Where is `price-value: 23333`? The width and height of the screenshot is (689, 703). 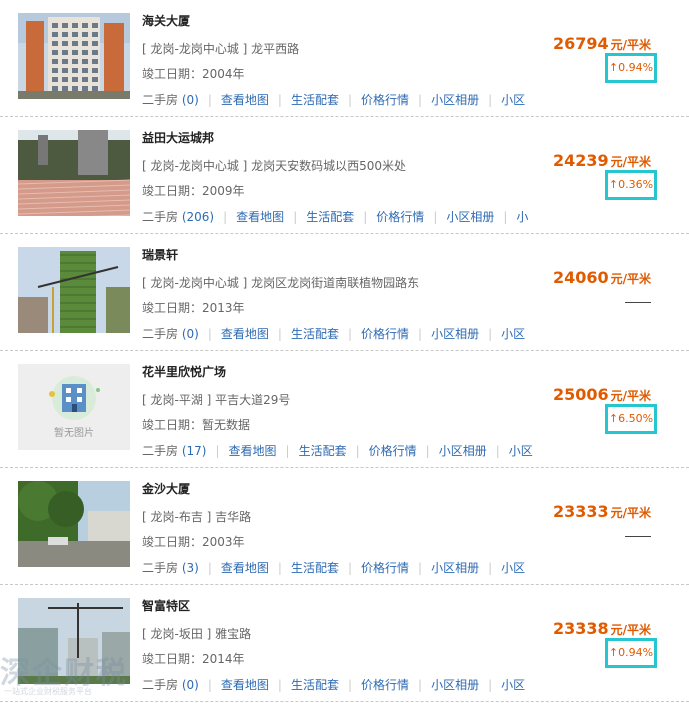 price-value: 23333 is located at coordinates (580, 511).